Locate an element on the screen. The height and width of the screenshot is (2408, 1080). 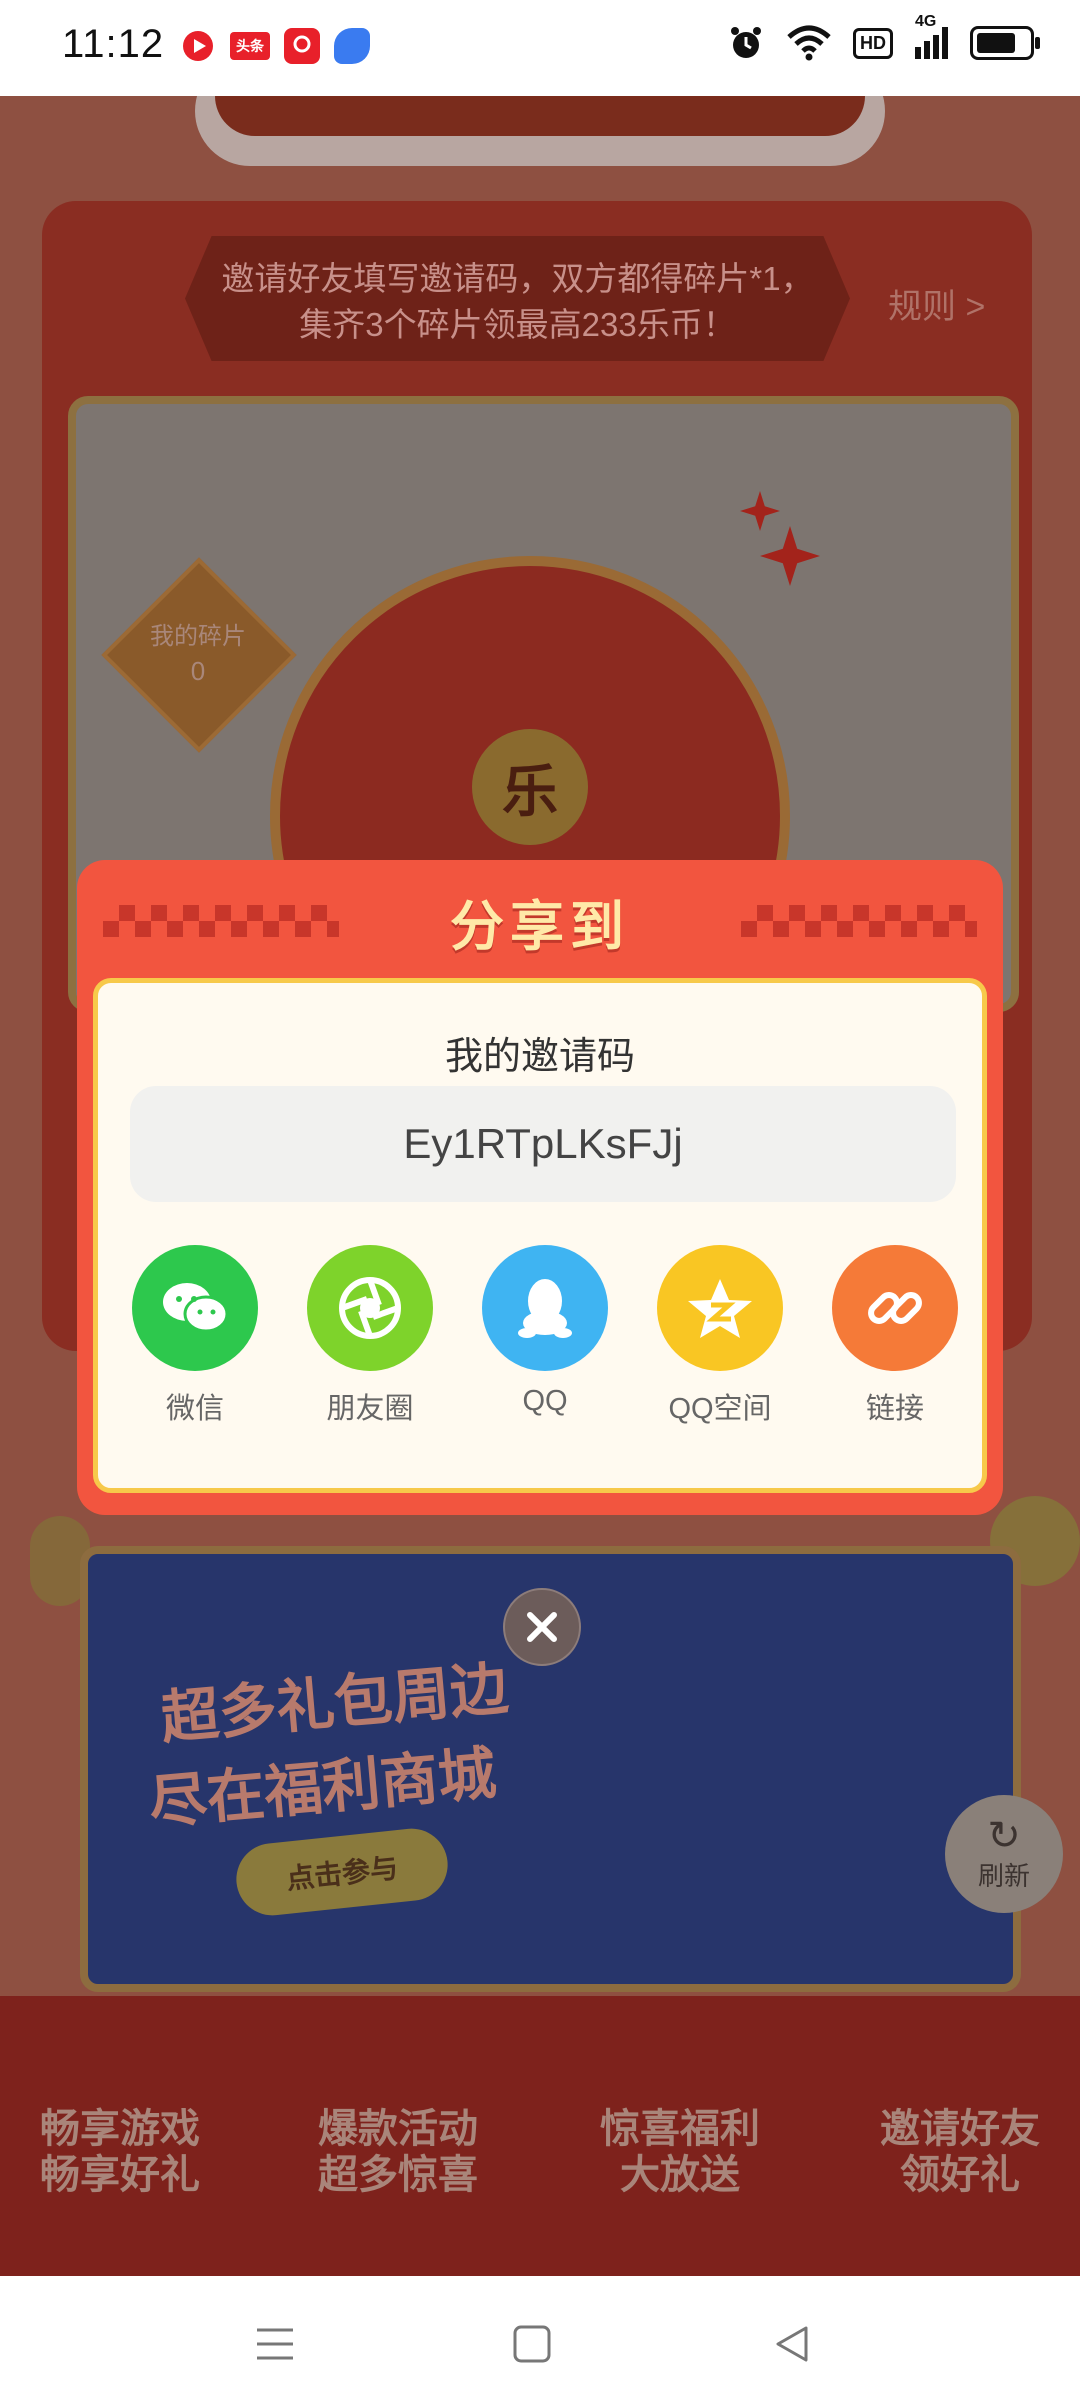
alarm-icon is located at coordinates (746, 42).